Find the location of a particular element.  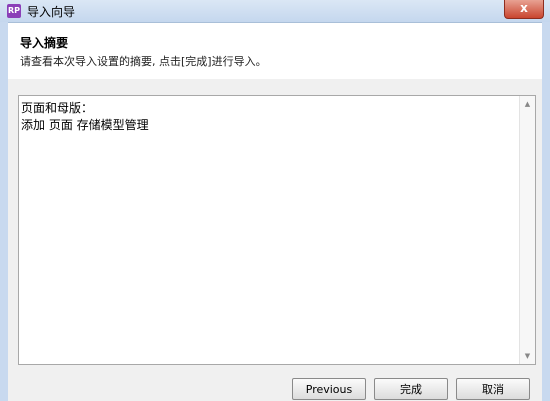

cancel-button: 取消 is located at coordinates (493, 389).